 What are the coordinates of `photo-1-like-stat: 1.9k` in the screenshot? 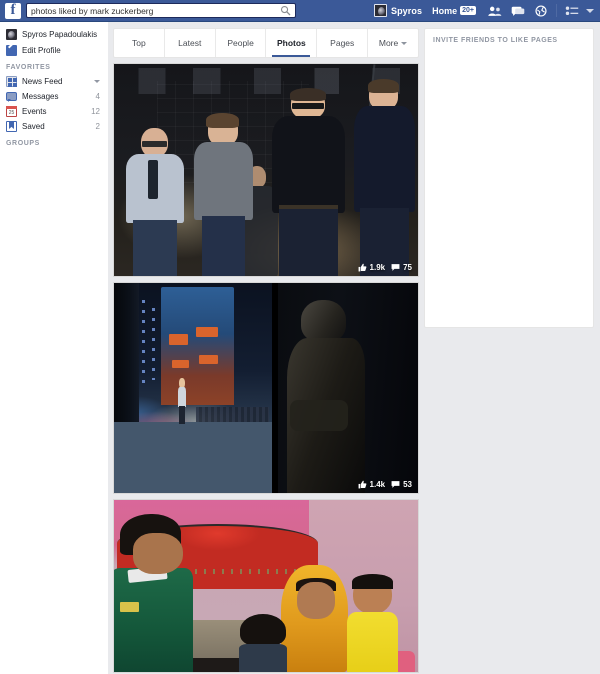 It's located at (372, 267).